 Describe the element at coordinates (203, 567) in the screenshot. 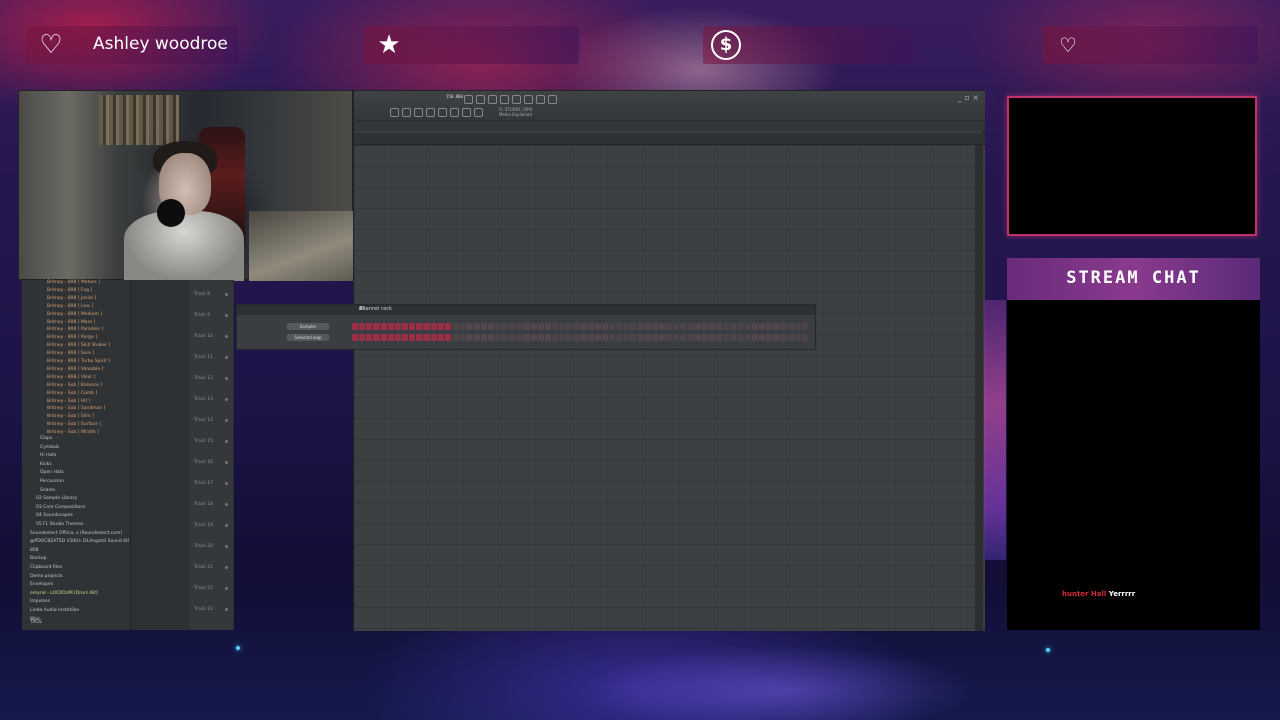

I see `track-label: Track 21` at that location.